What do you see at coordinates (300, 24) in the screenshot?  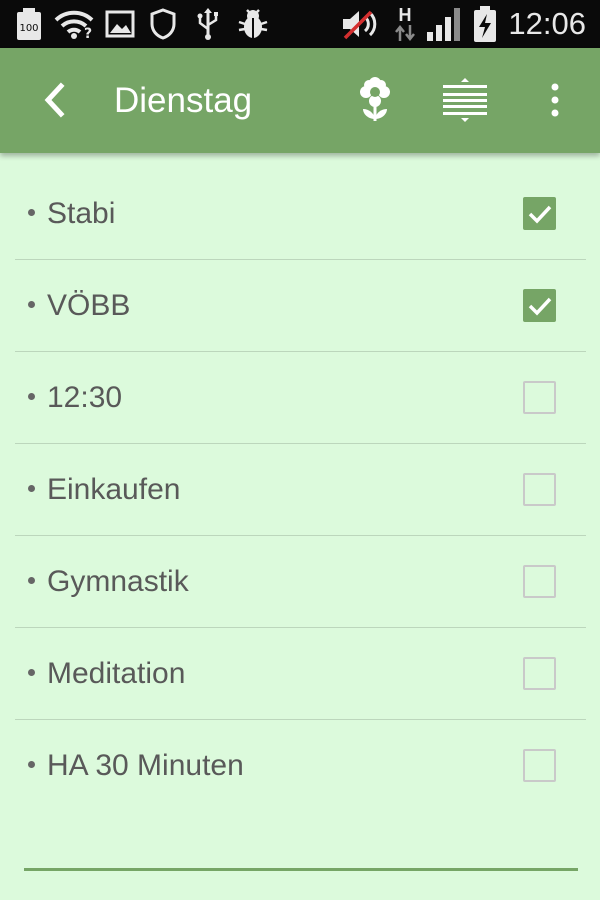 I see `status-bar: 100 ? H 12:06` at bounding box center [300, 24].